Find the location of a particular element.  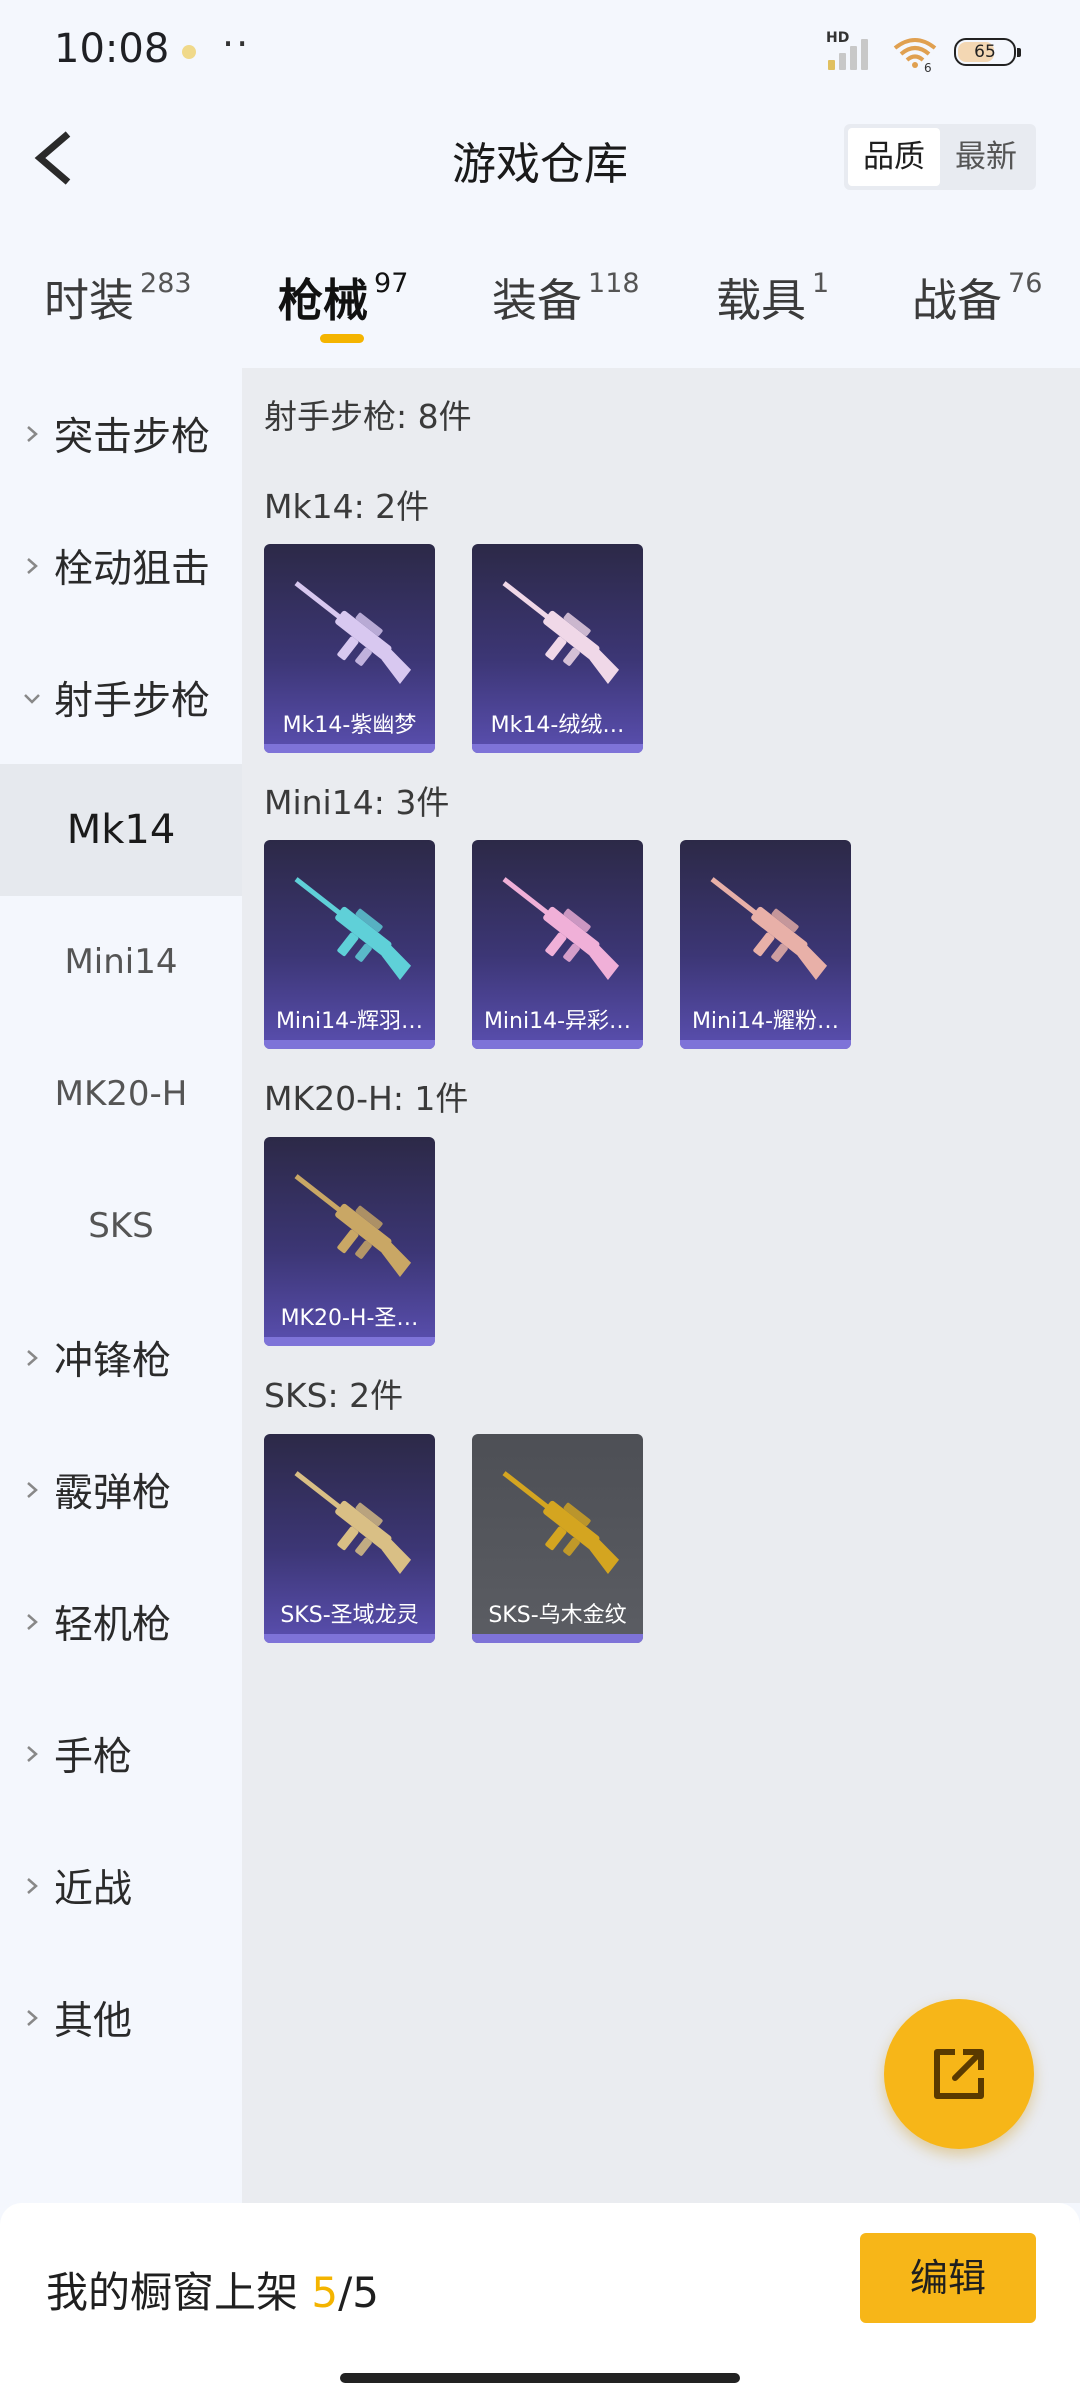

sidebar-item-lmg: 轻机枪 is located at coordinates (121, 1622).